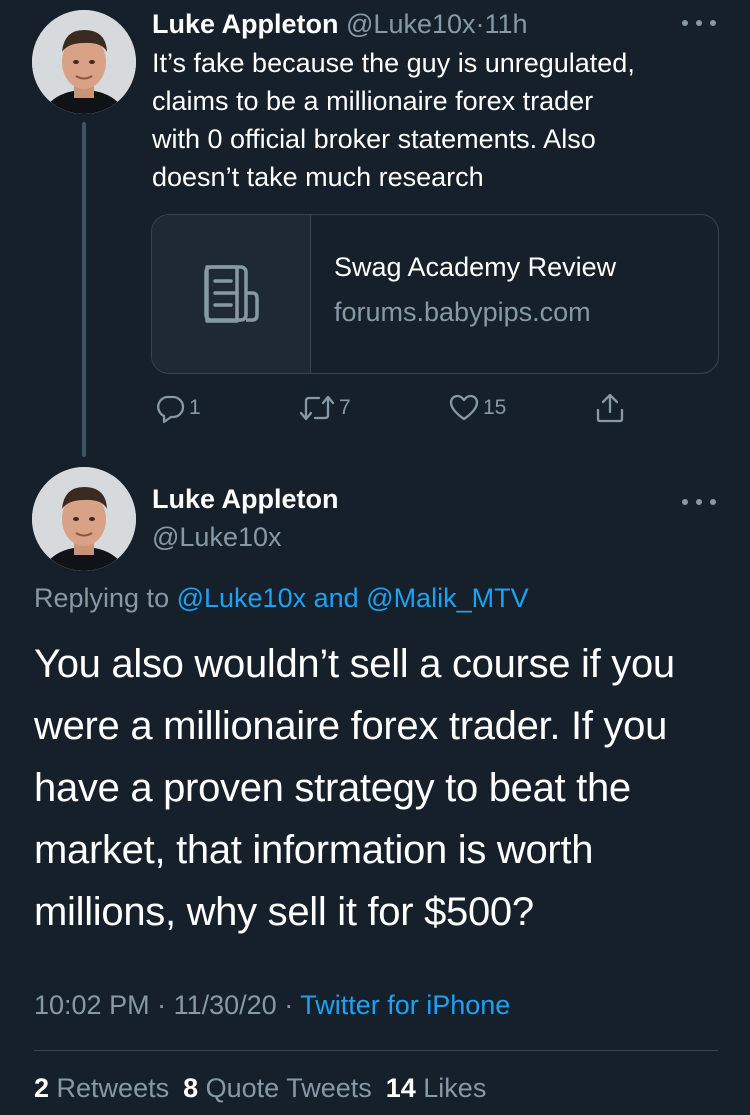 The image size is (750, 1115). I want to click on reply-icon, so click(171, 409).